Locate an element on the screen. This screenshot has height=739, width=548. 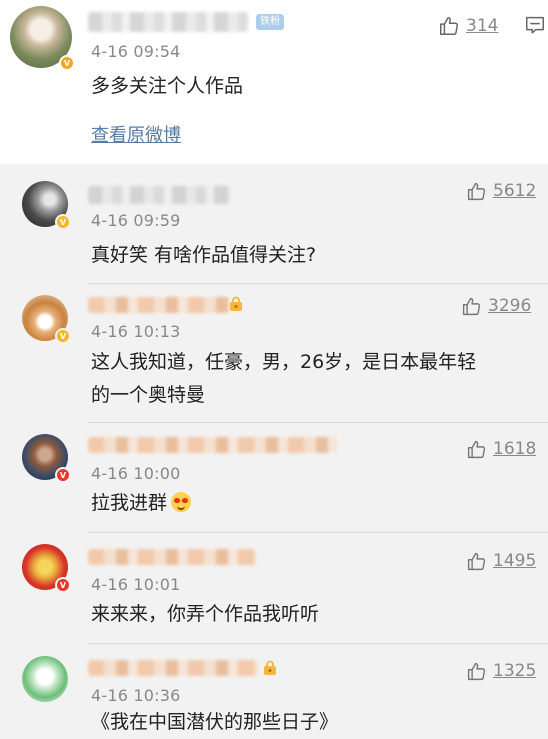
like-button: 3296 is located at coordinates (496, 306).